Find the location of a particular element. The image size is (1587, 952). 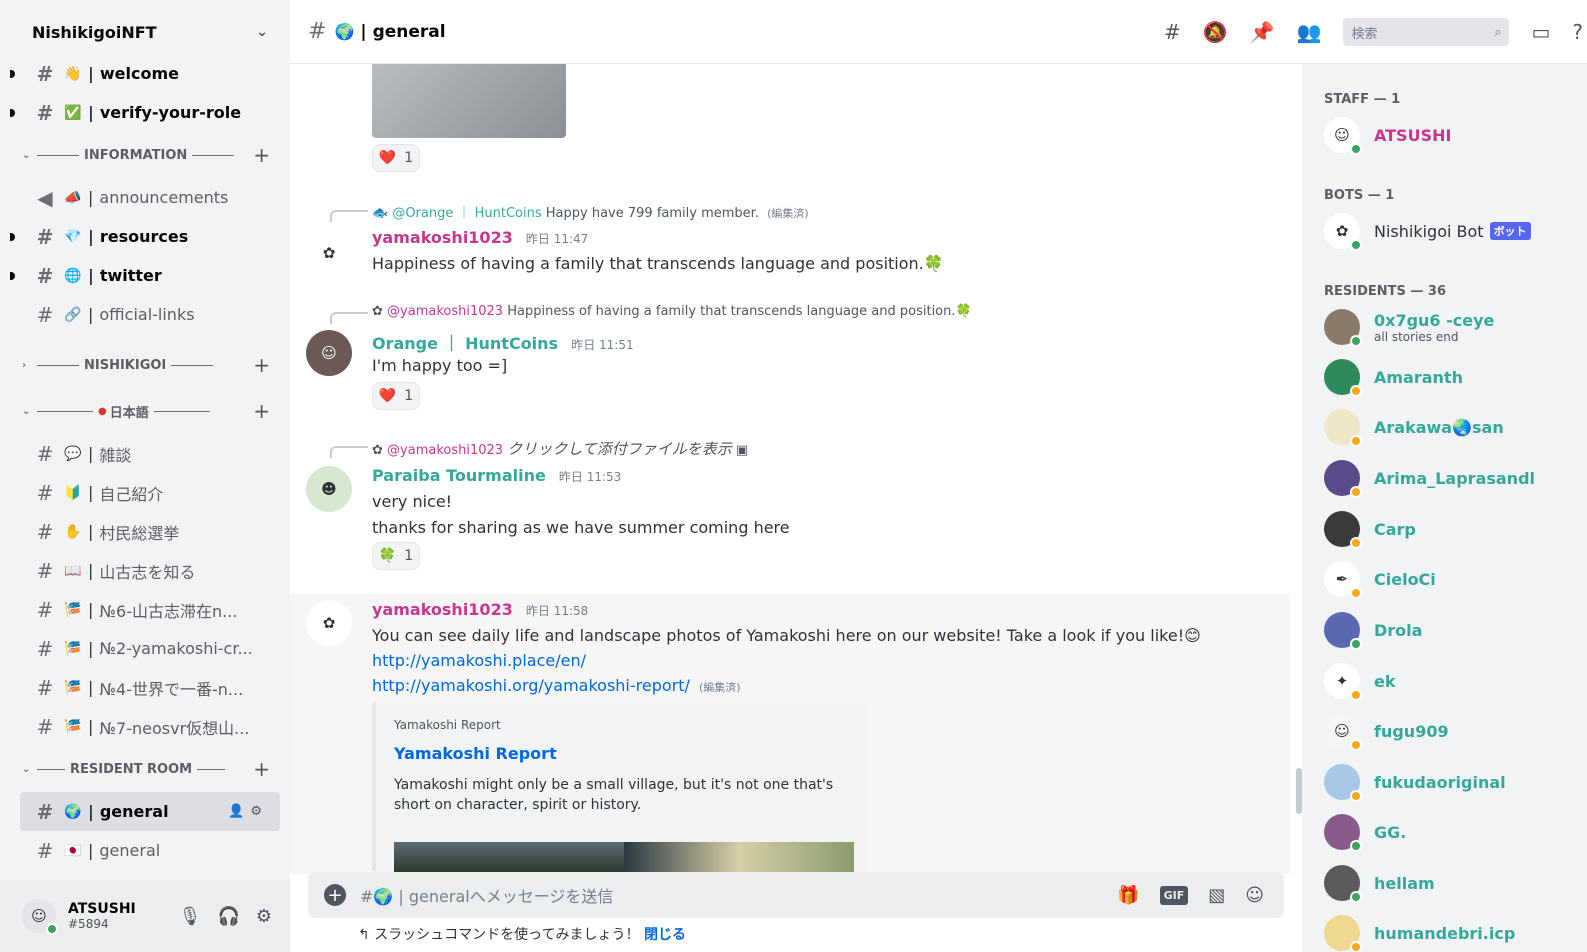

member-item: ☺ ATSUSHI is located at coordinates (1449, 135).